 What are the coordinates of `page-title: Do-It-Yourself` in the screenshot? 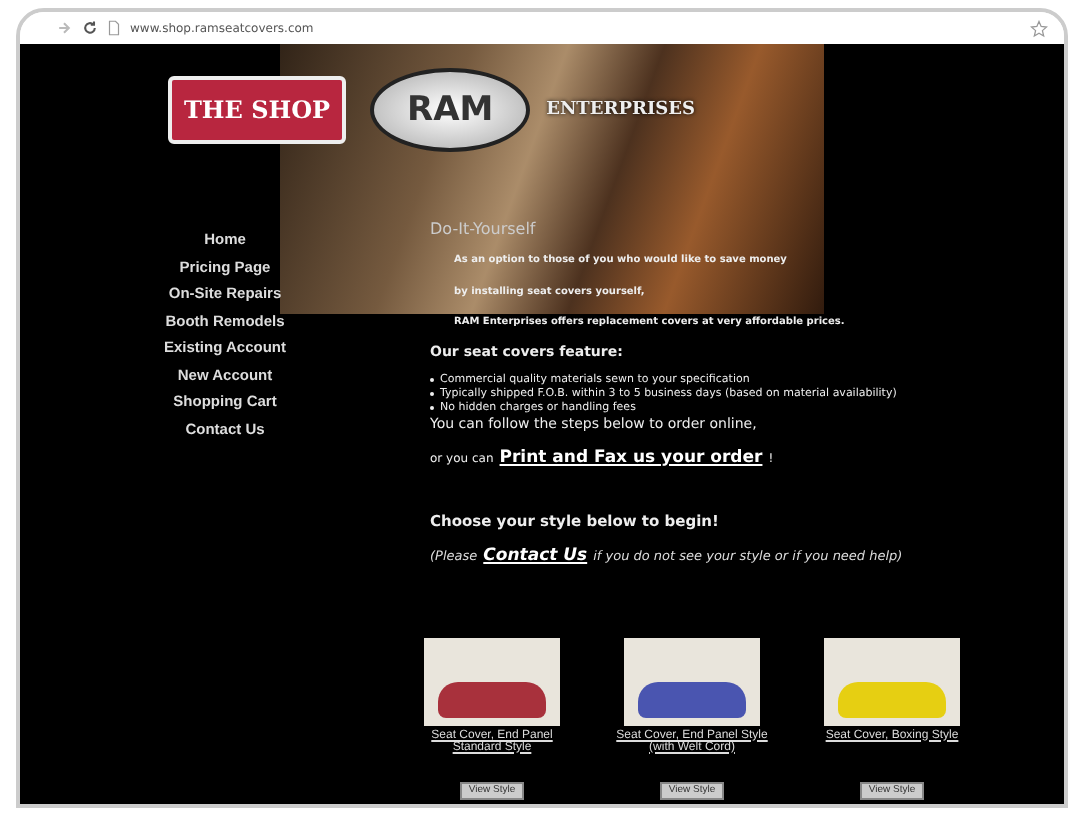 It's located at (484, 229).